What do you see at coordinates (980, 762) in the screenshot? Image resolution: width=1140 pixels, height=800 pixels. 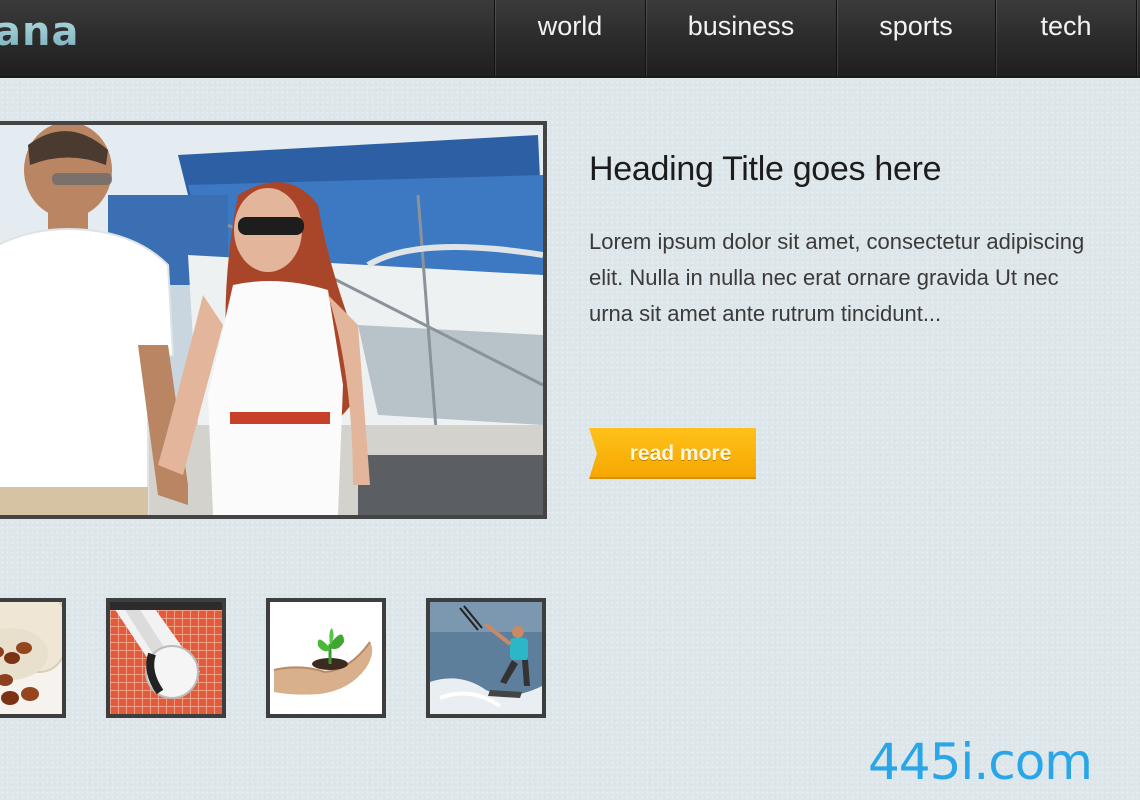 I see `watermark-text: 445i.com` at bounding box center [980, 762].